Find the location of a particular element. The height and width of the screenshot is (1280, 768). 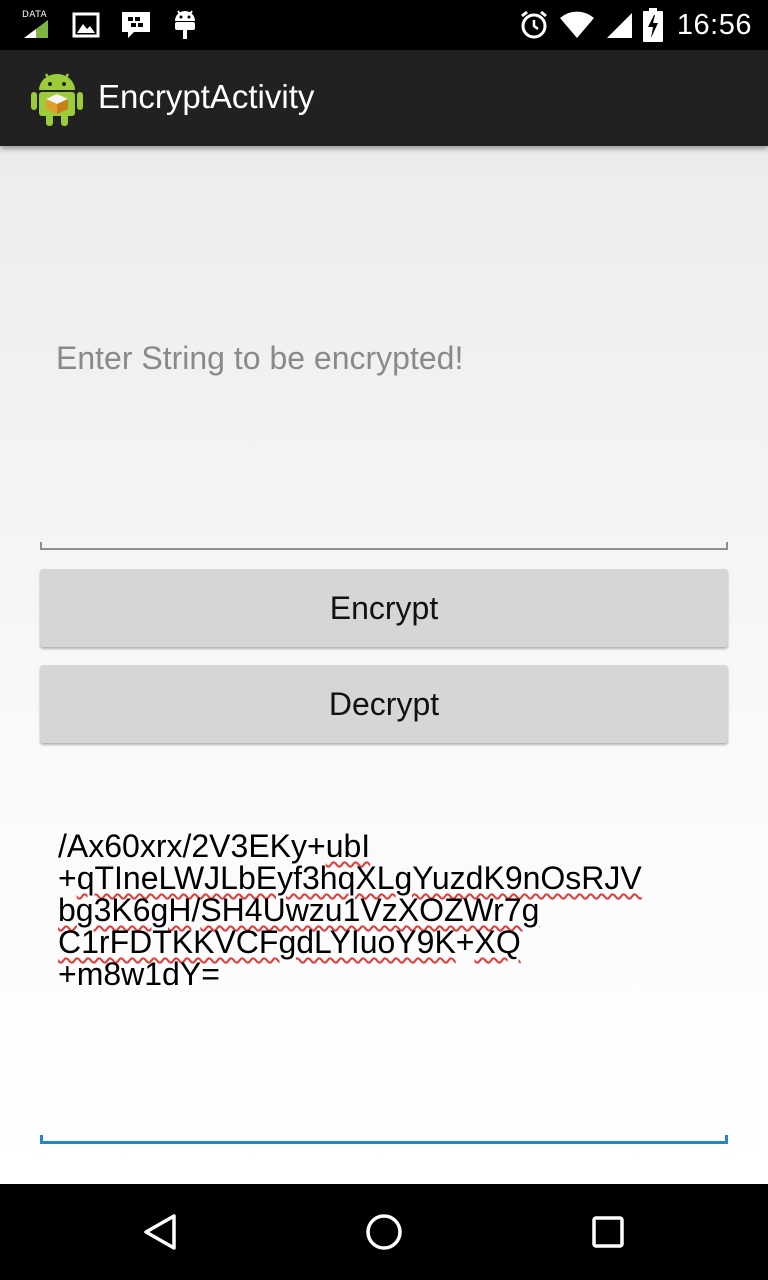

ciphertext-line: +m8w1dY= is located at coordinates (388, 974).